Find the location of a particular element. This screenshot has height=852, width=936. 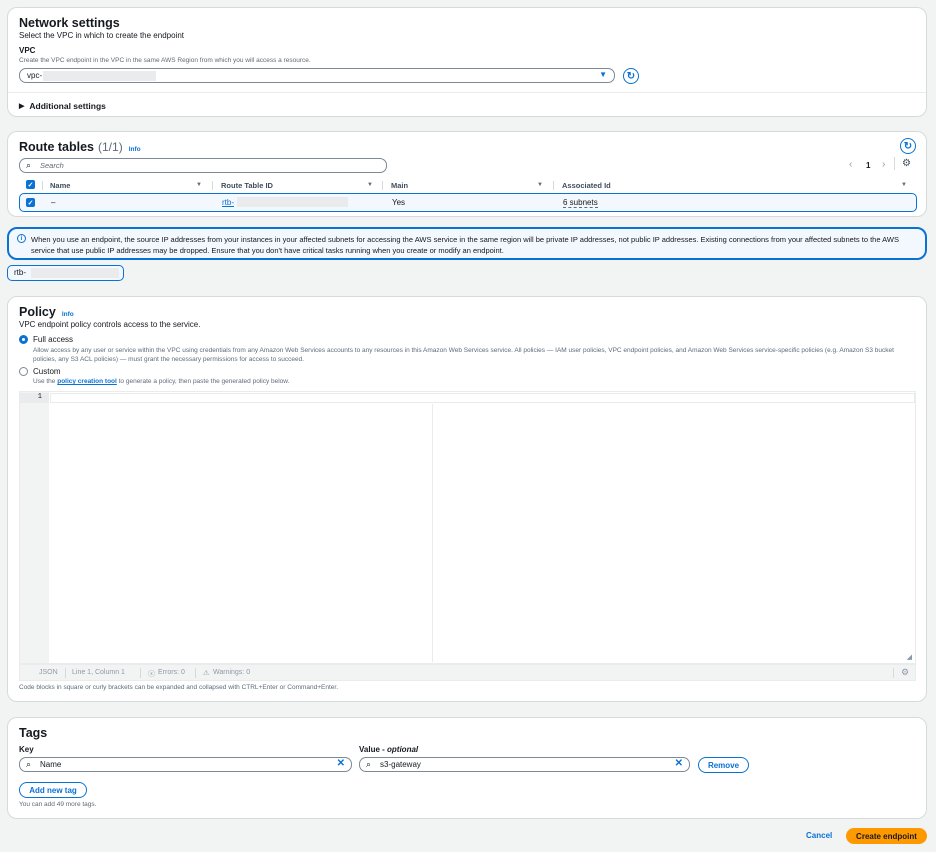

additional-settings-toggle: ▶ Additional settings is located at coordinates (62, 106).